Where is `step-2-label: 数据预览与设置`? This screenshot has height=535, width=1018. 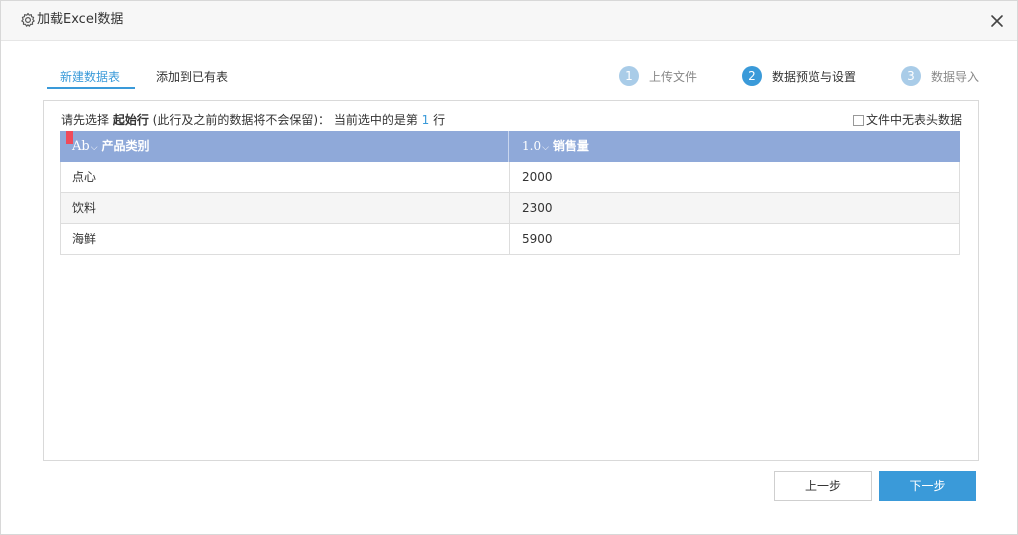
step-2-label: 数据预览与设置 is located at coordinates (814, 77).